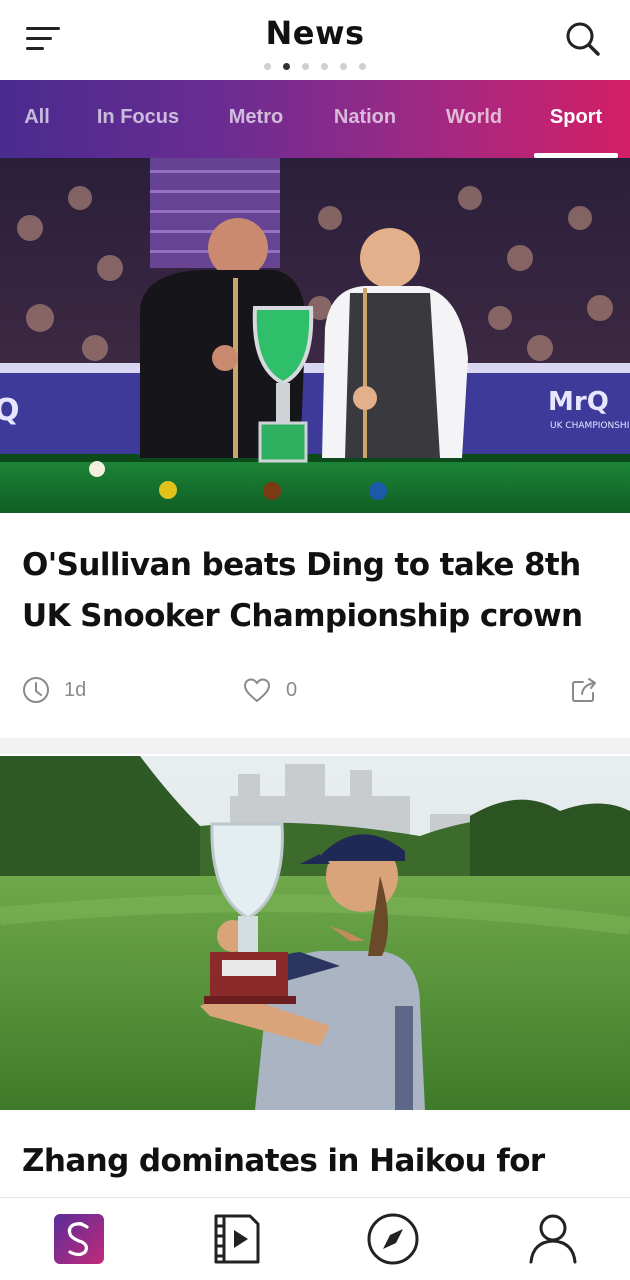  I want to click on tab-nation: Nation, so click(365, 119).